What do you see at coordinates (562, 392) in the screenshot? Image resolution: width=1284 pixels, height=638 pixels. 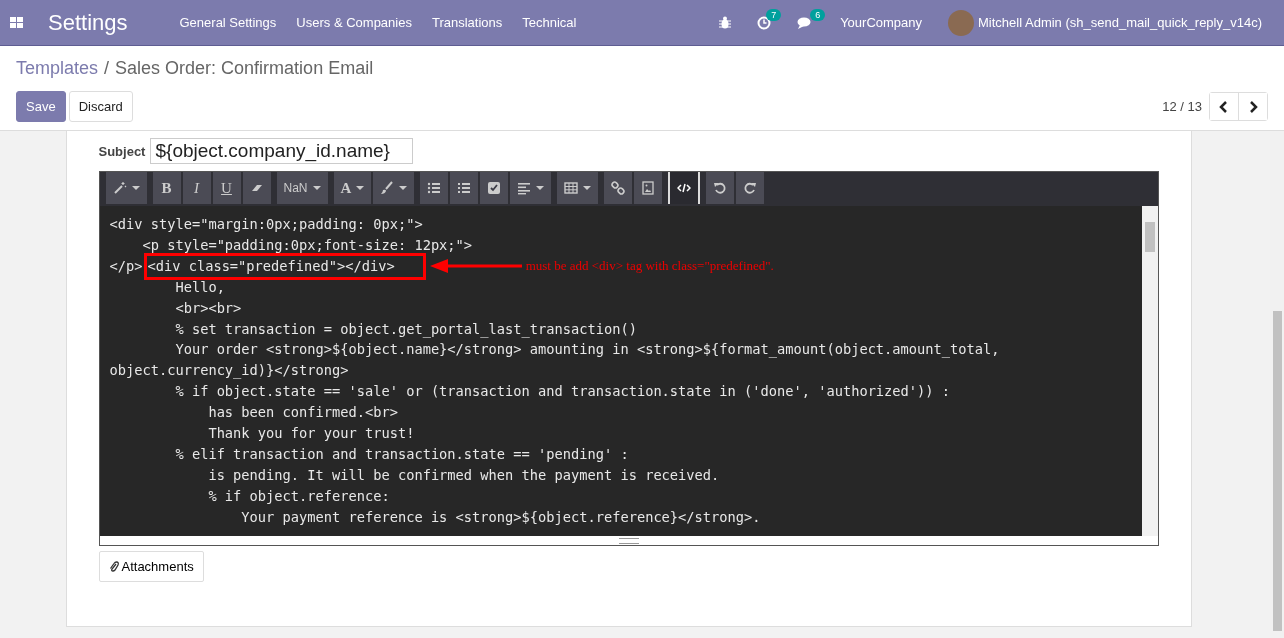 I see `code-line: % if object.state == 'sale' or (transaction and transaction.state in ('done', 'authorized')) :` at bounding box center [562, 392].